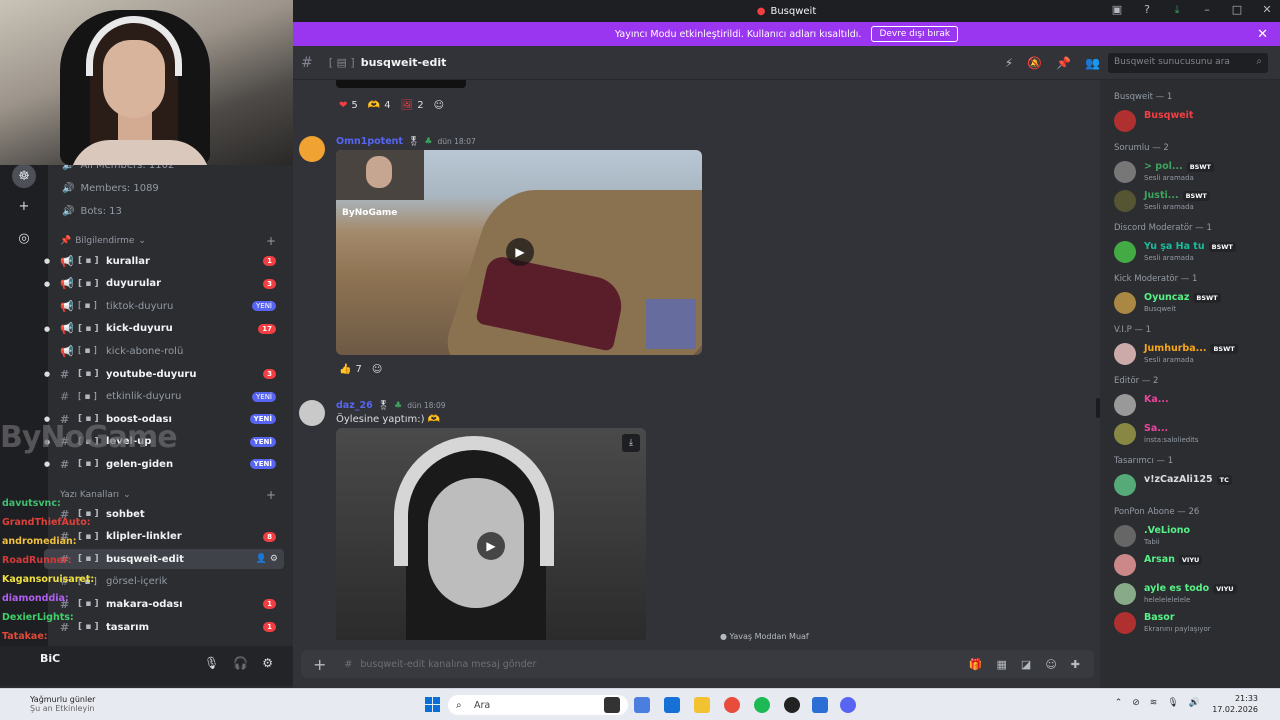 The image size is (1280, 720). What do you see at coordinates (1197, 485) in the screenshot?
I see `member-item: v!zCazAli125 TC` at bounding box center [1197, 485].